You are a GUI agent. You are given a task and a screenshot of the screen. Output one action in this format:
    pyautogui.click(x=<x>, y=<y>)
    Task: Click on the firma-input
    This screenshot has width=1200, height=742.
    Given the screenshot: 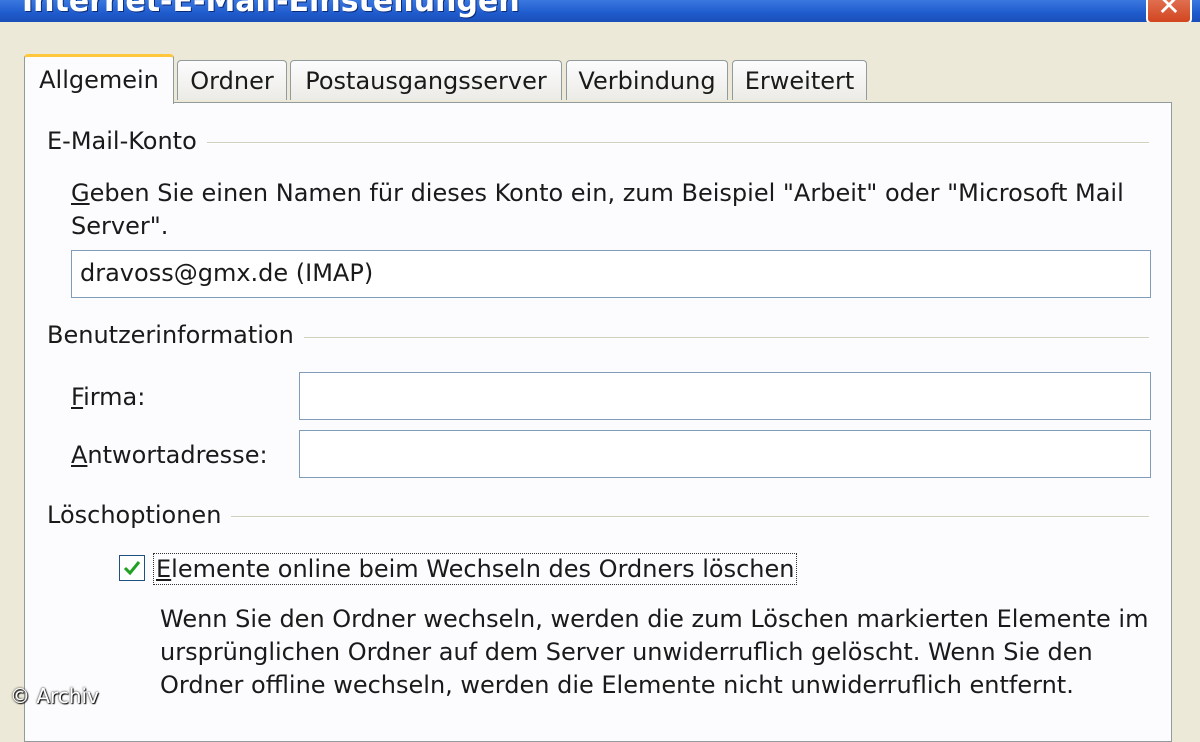 What is the action you would take?
    pyautogui.click(x=725, y=396)
    